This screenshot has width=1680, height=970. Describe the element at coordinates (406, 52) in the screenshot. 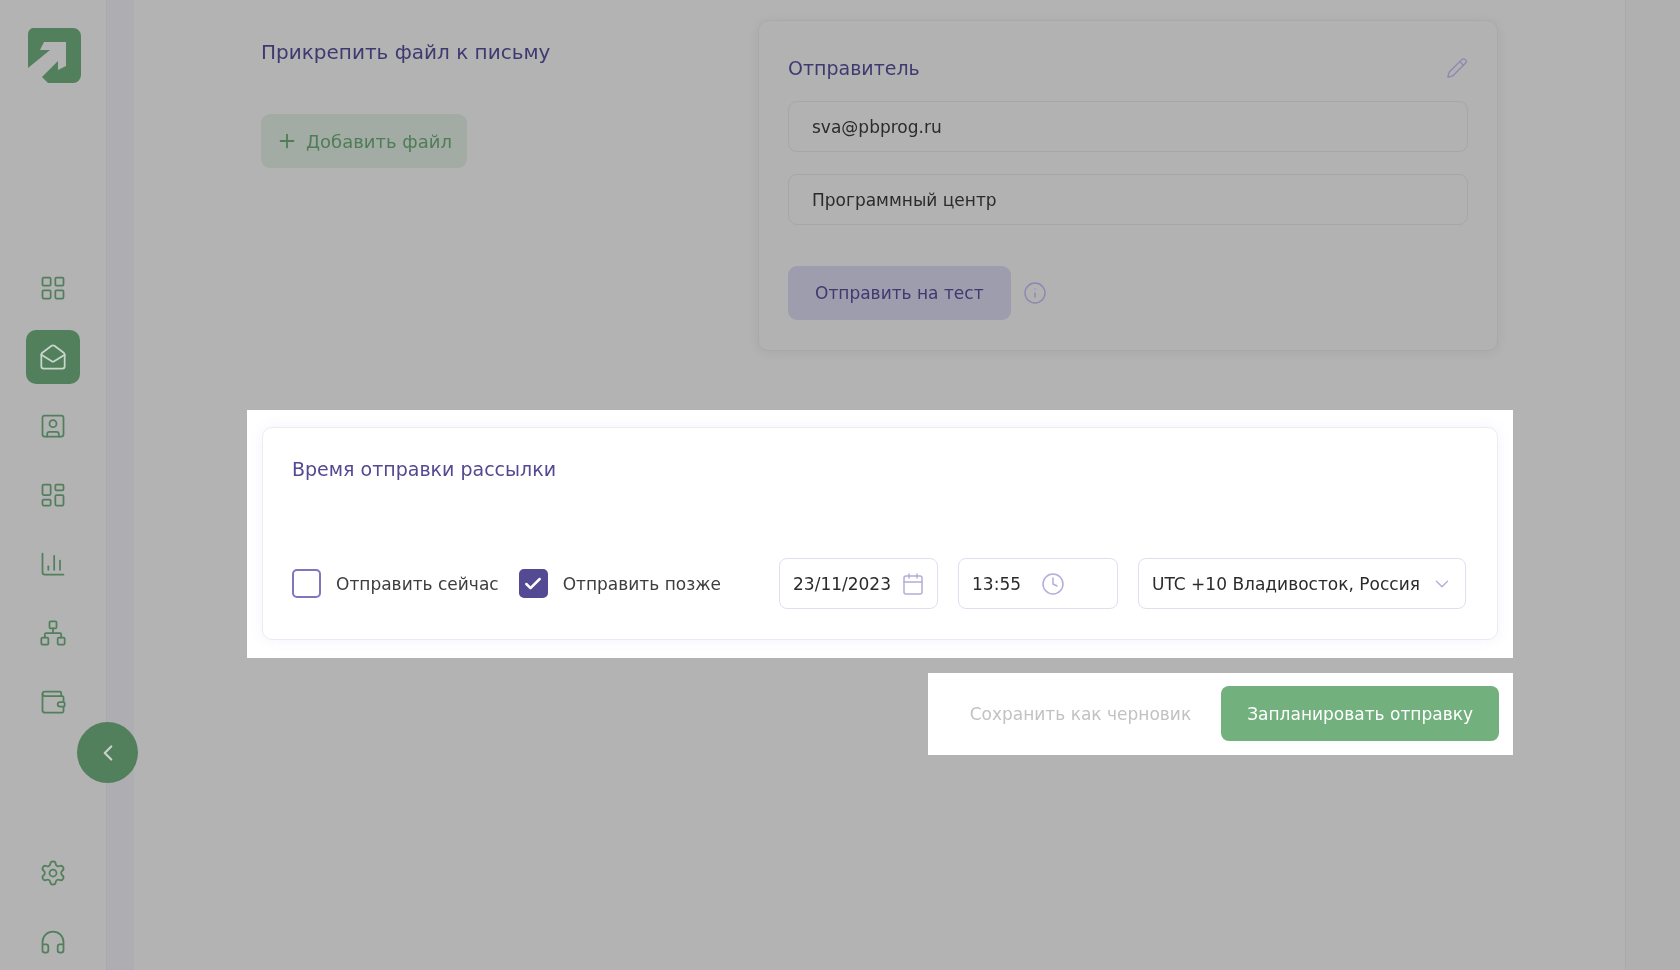

I see `section-title: Прикрепить файл к письму` at that location.